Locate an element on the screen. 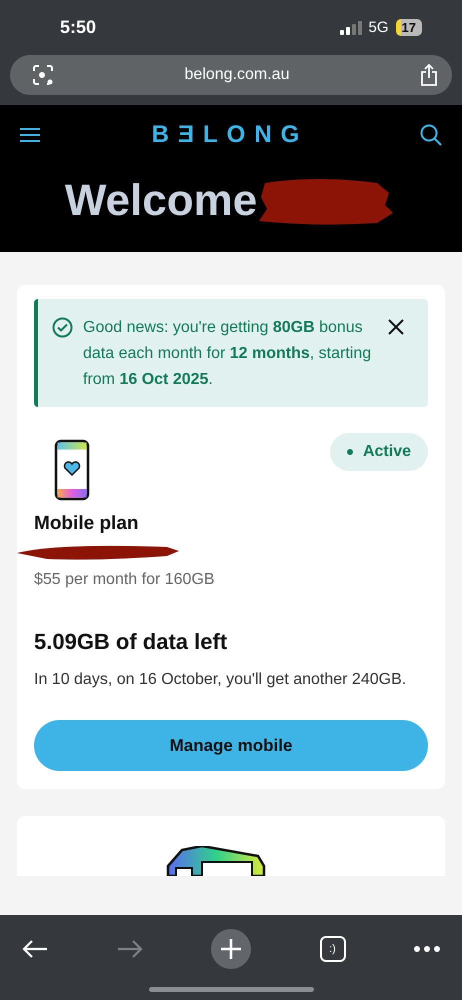 The image size is (462, 1000). plan-price: $55 per month for 160GB is located at coordinates (125, 580).